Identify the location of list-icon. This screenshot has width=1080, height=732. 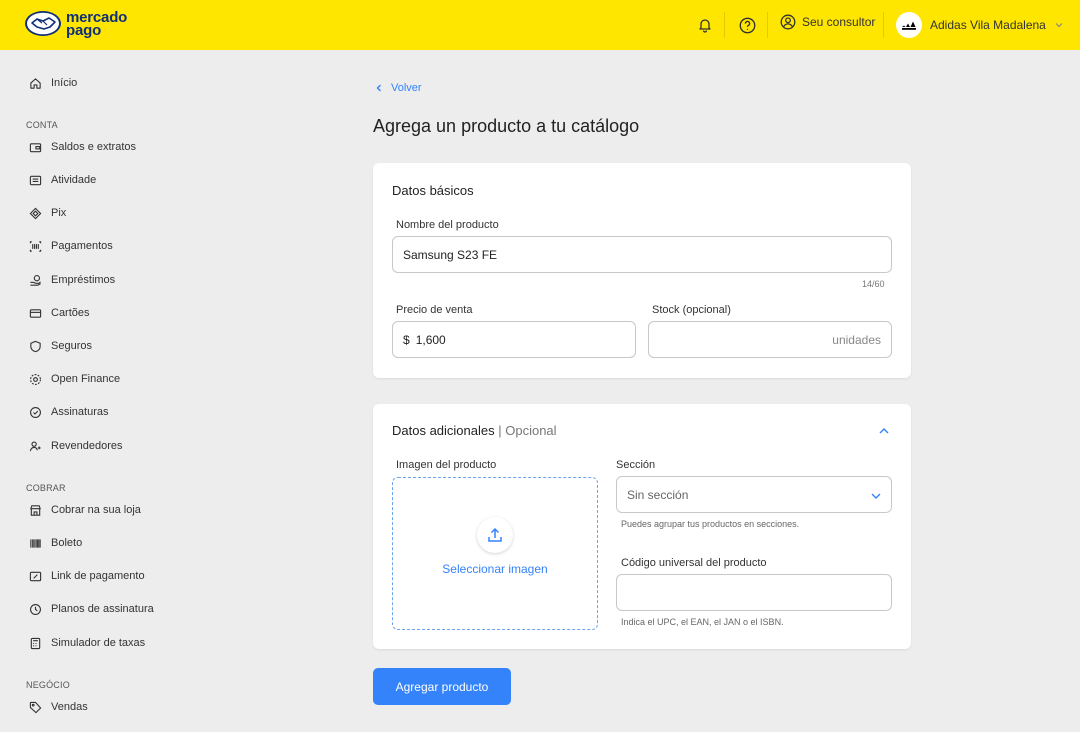
(35, 180).